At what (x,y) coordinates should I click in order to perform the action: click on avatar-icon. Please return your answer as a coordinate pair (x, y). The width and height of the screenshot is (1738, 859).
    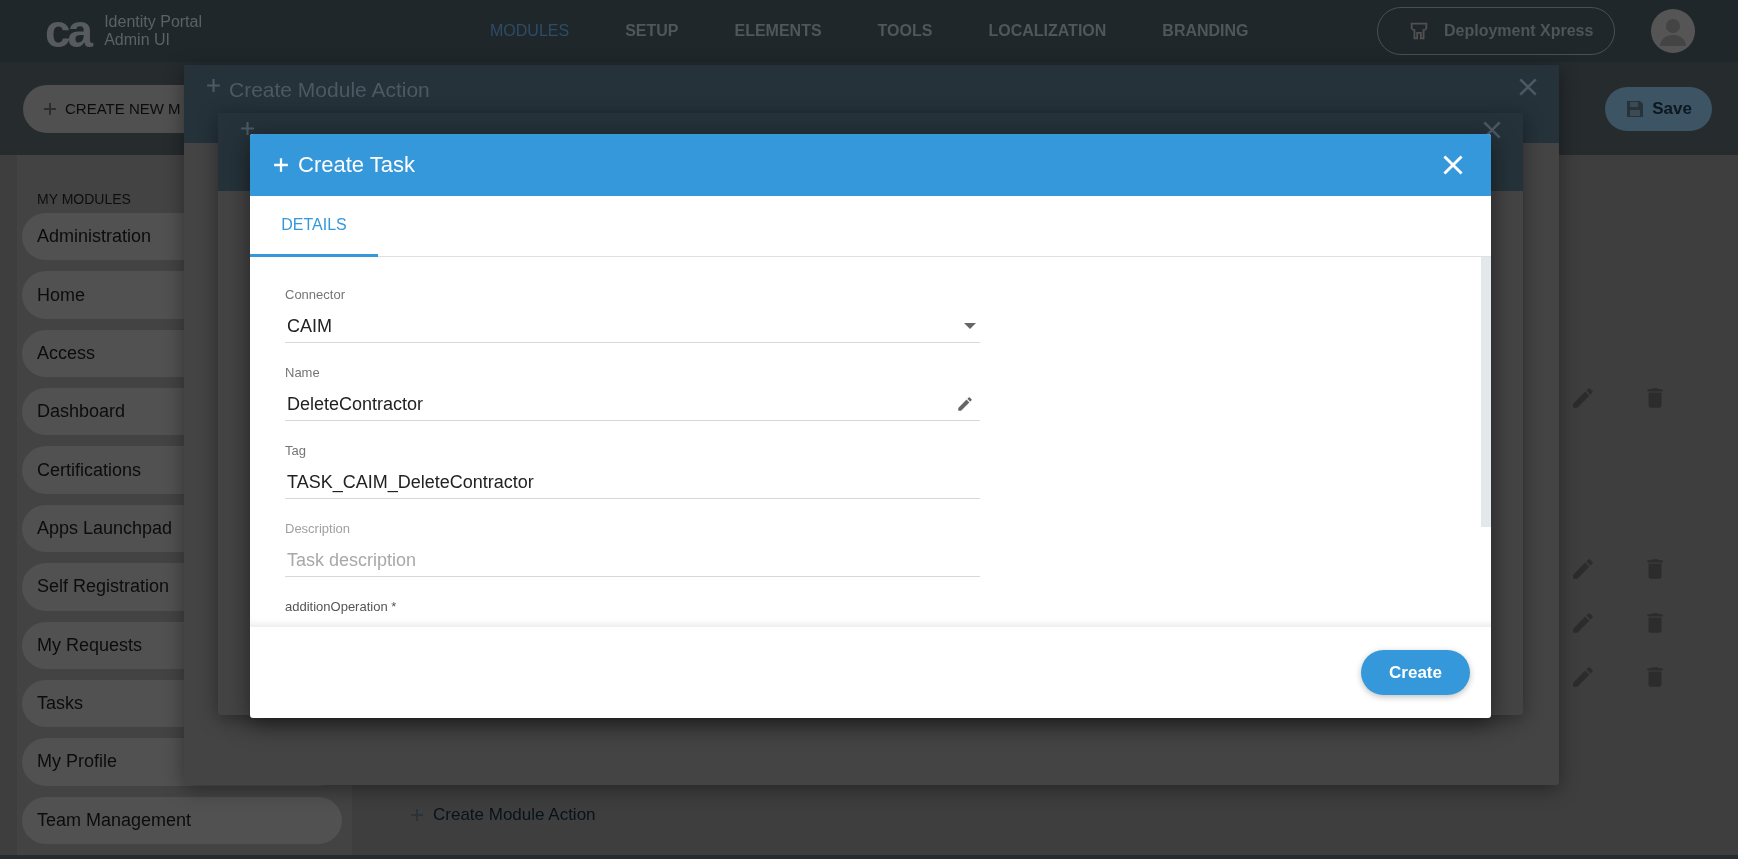
    Looking at the image, I should click on (1673, 31).